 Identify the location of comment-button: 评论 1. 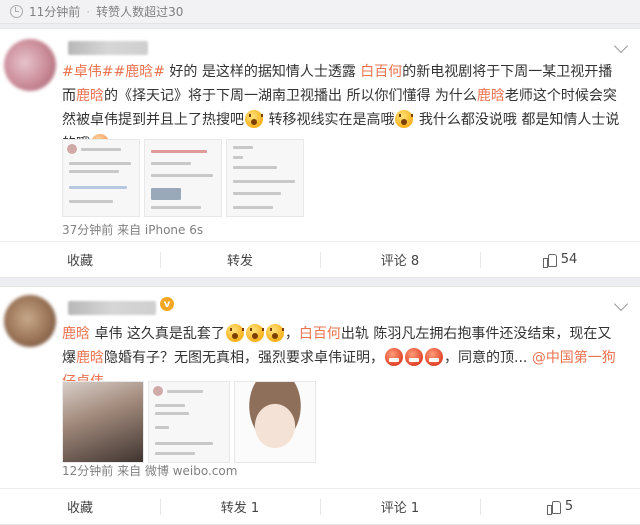
(400, 506).